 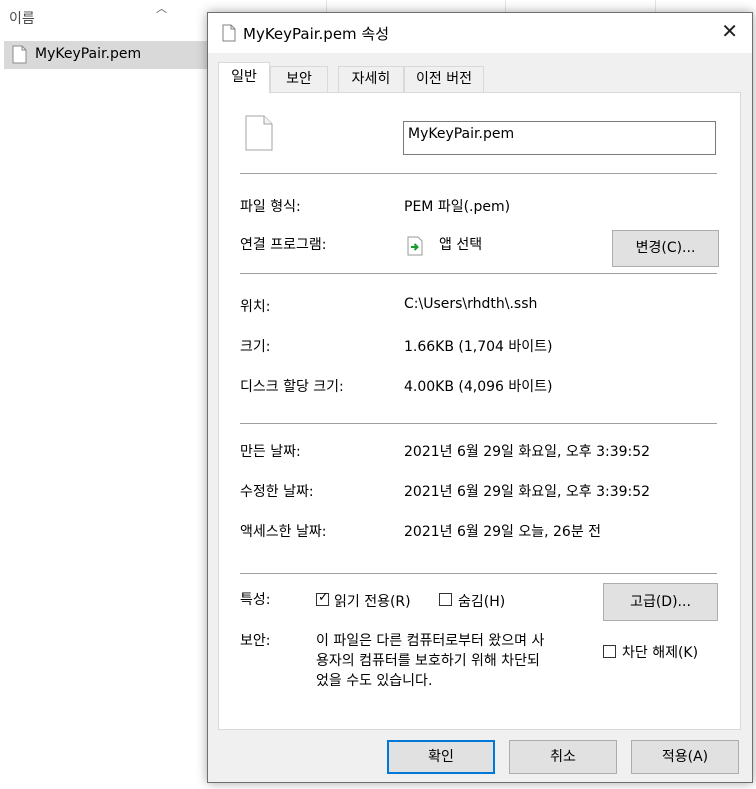 I want to click on location-value: C:\Users\rhdth\.ssh, so click(x=471, y=304).